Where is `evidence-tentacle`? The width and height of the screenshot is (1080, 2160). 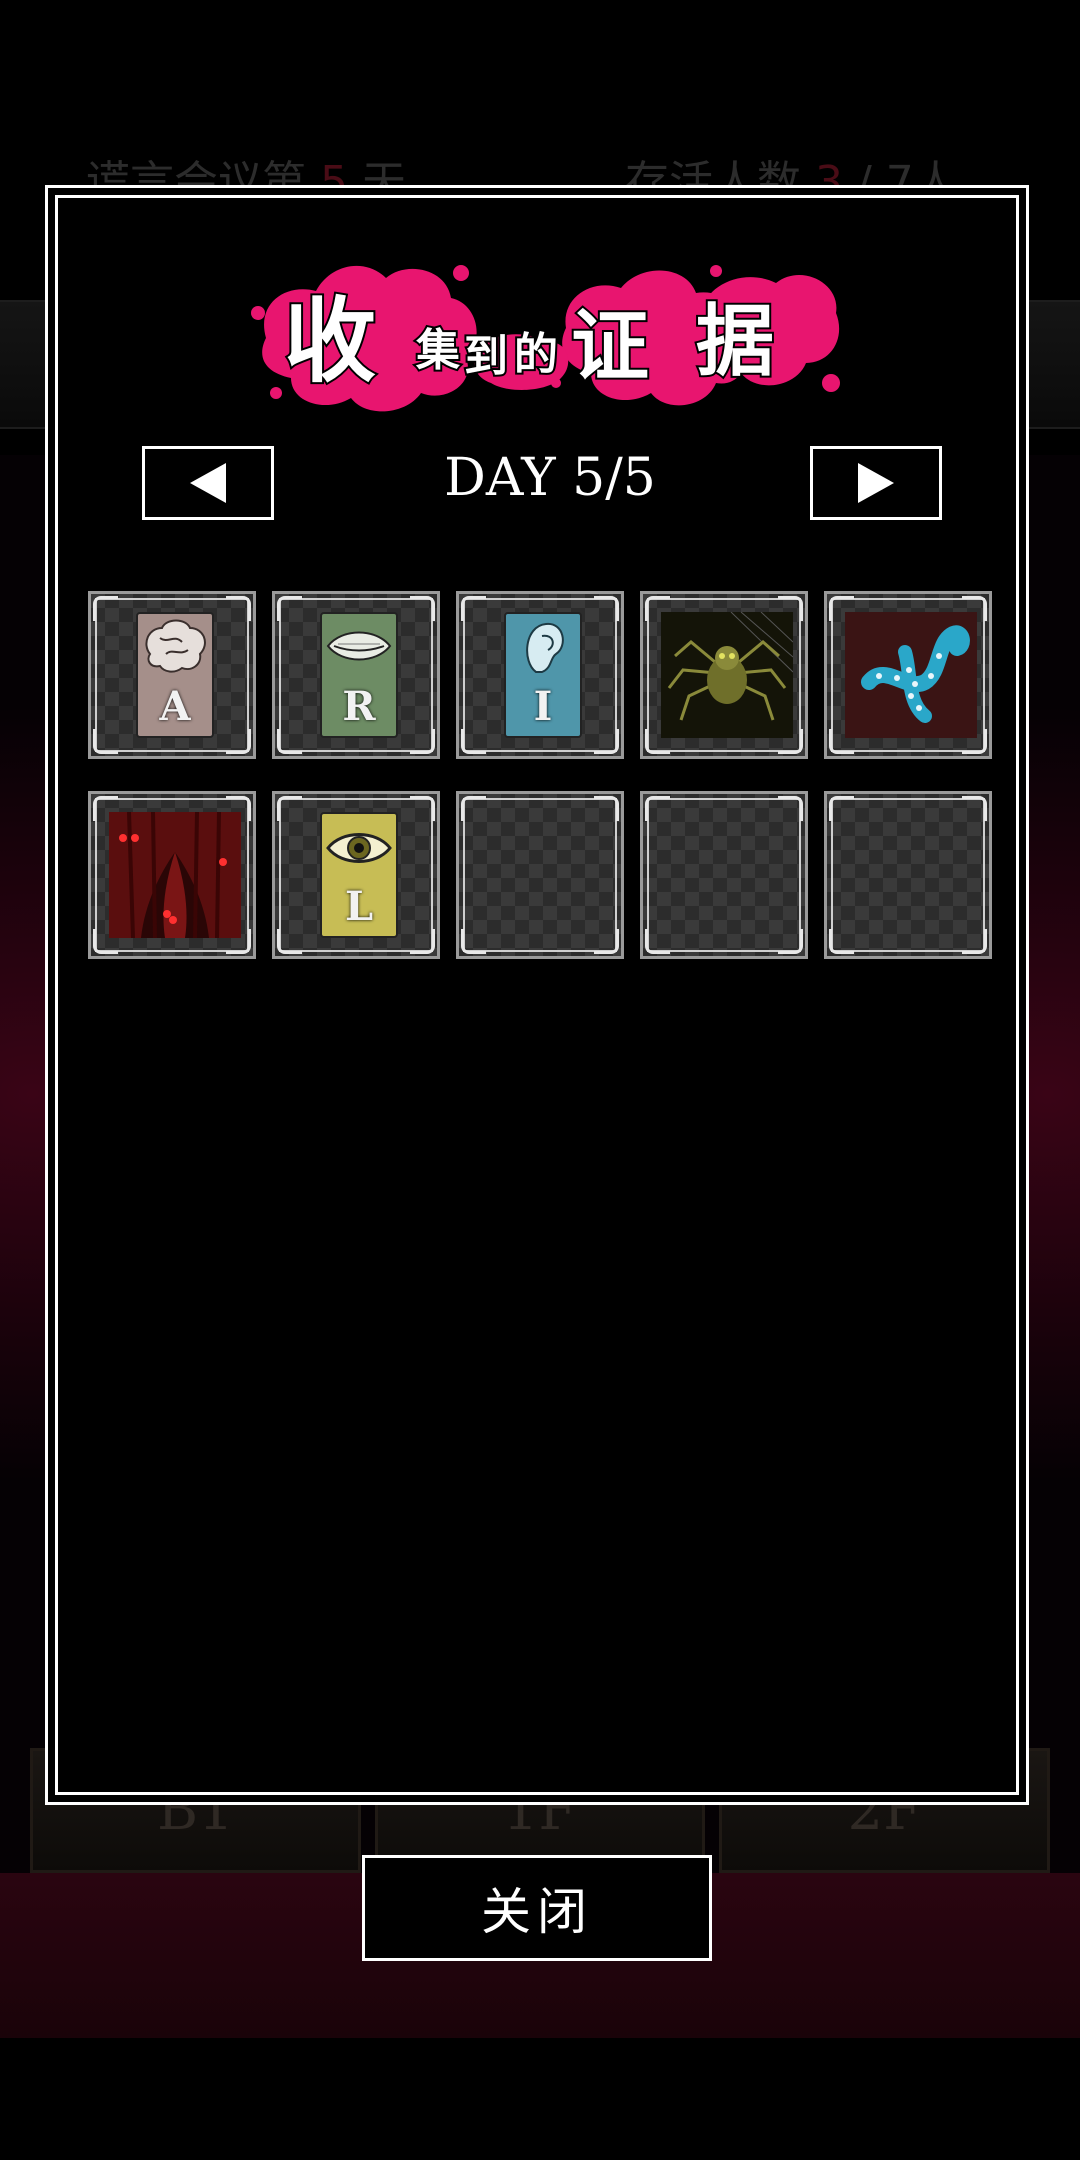
evidence-tentacle is located at coordinates (911, 675).